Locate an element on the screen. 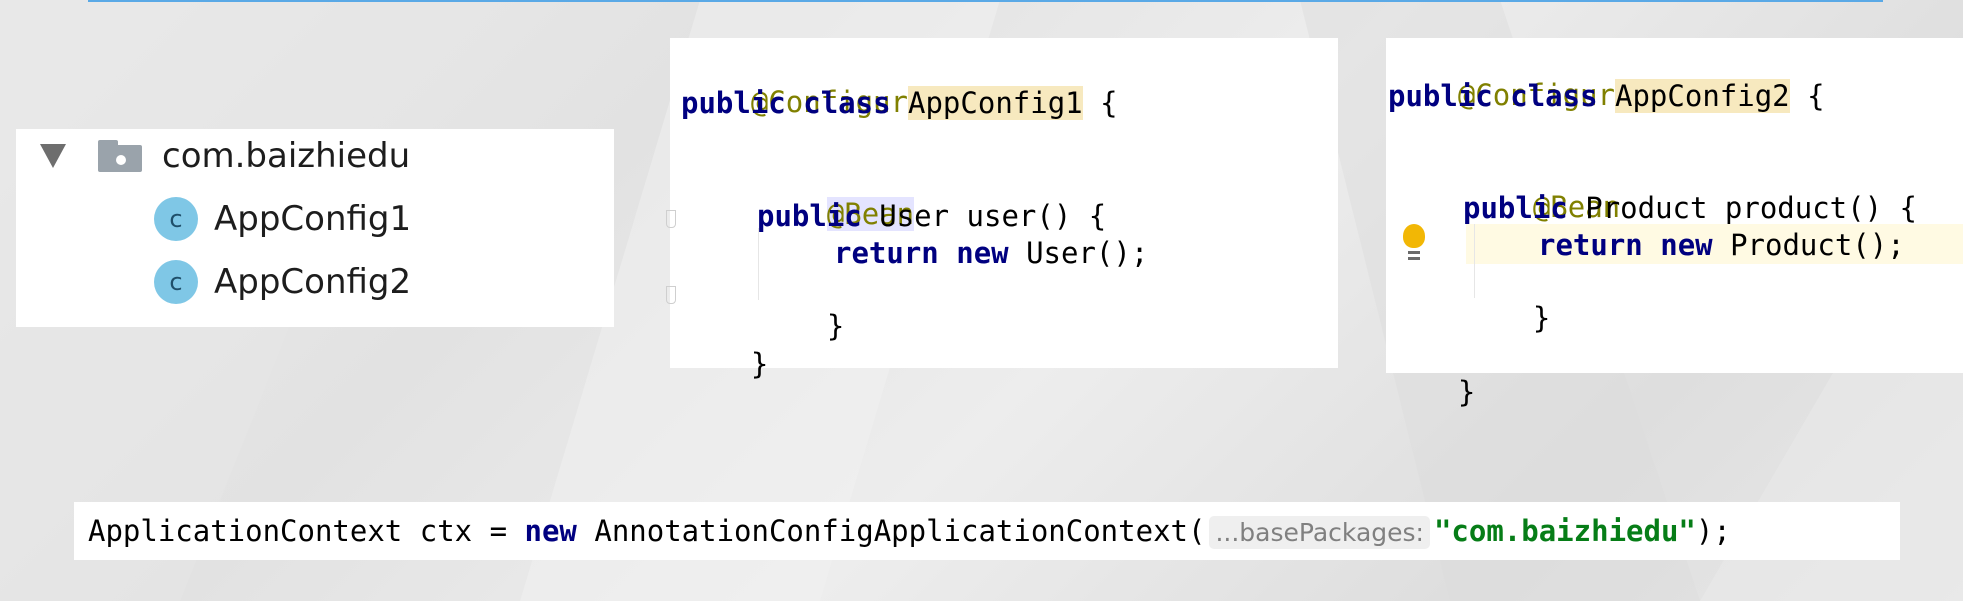 Image resolution: width=1963 pixels, height=601 pixels. tree-item-appconfig1: c AppConfig1 is located at coordinates (282, 219).